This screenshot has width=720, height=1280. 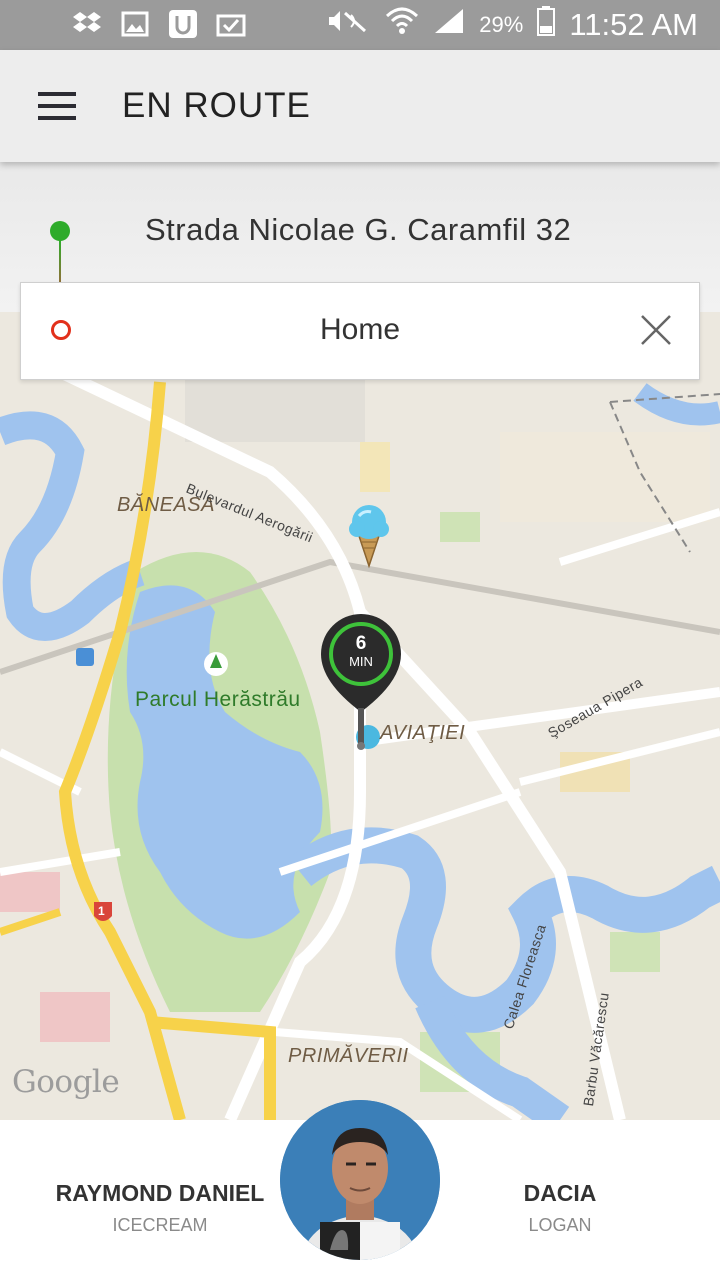 I want to click on dropbox-icon, so click(x=87, y=24).